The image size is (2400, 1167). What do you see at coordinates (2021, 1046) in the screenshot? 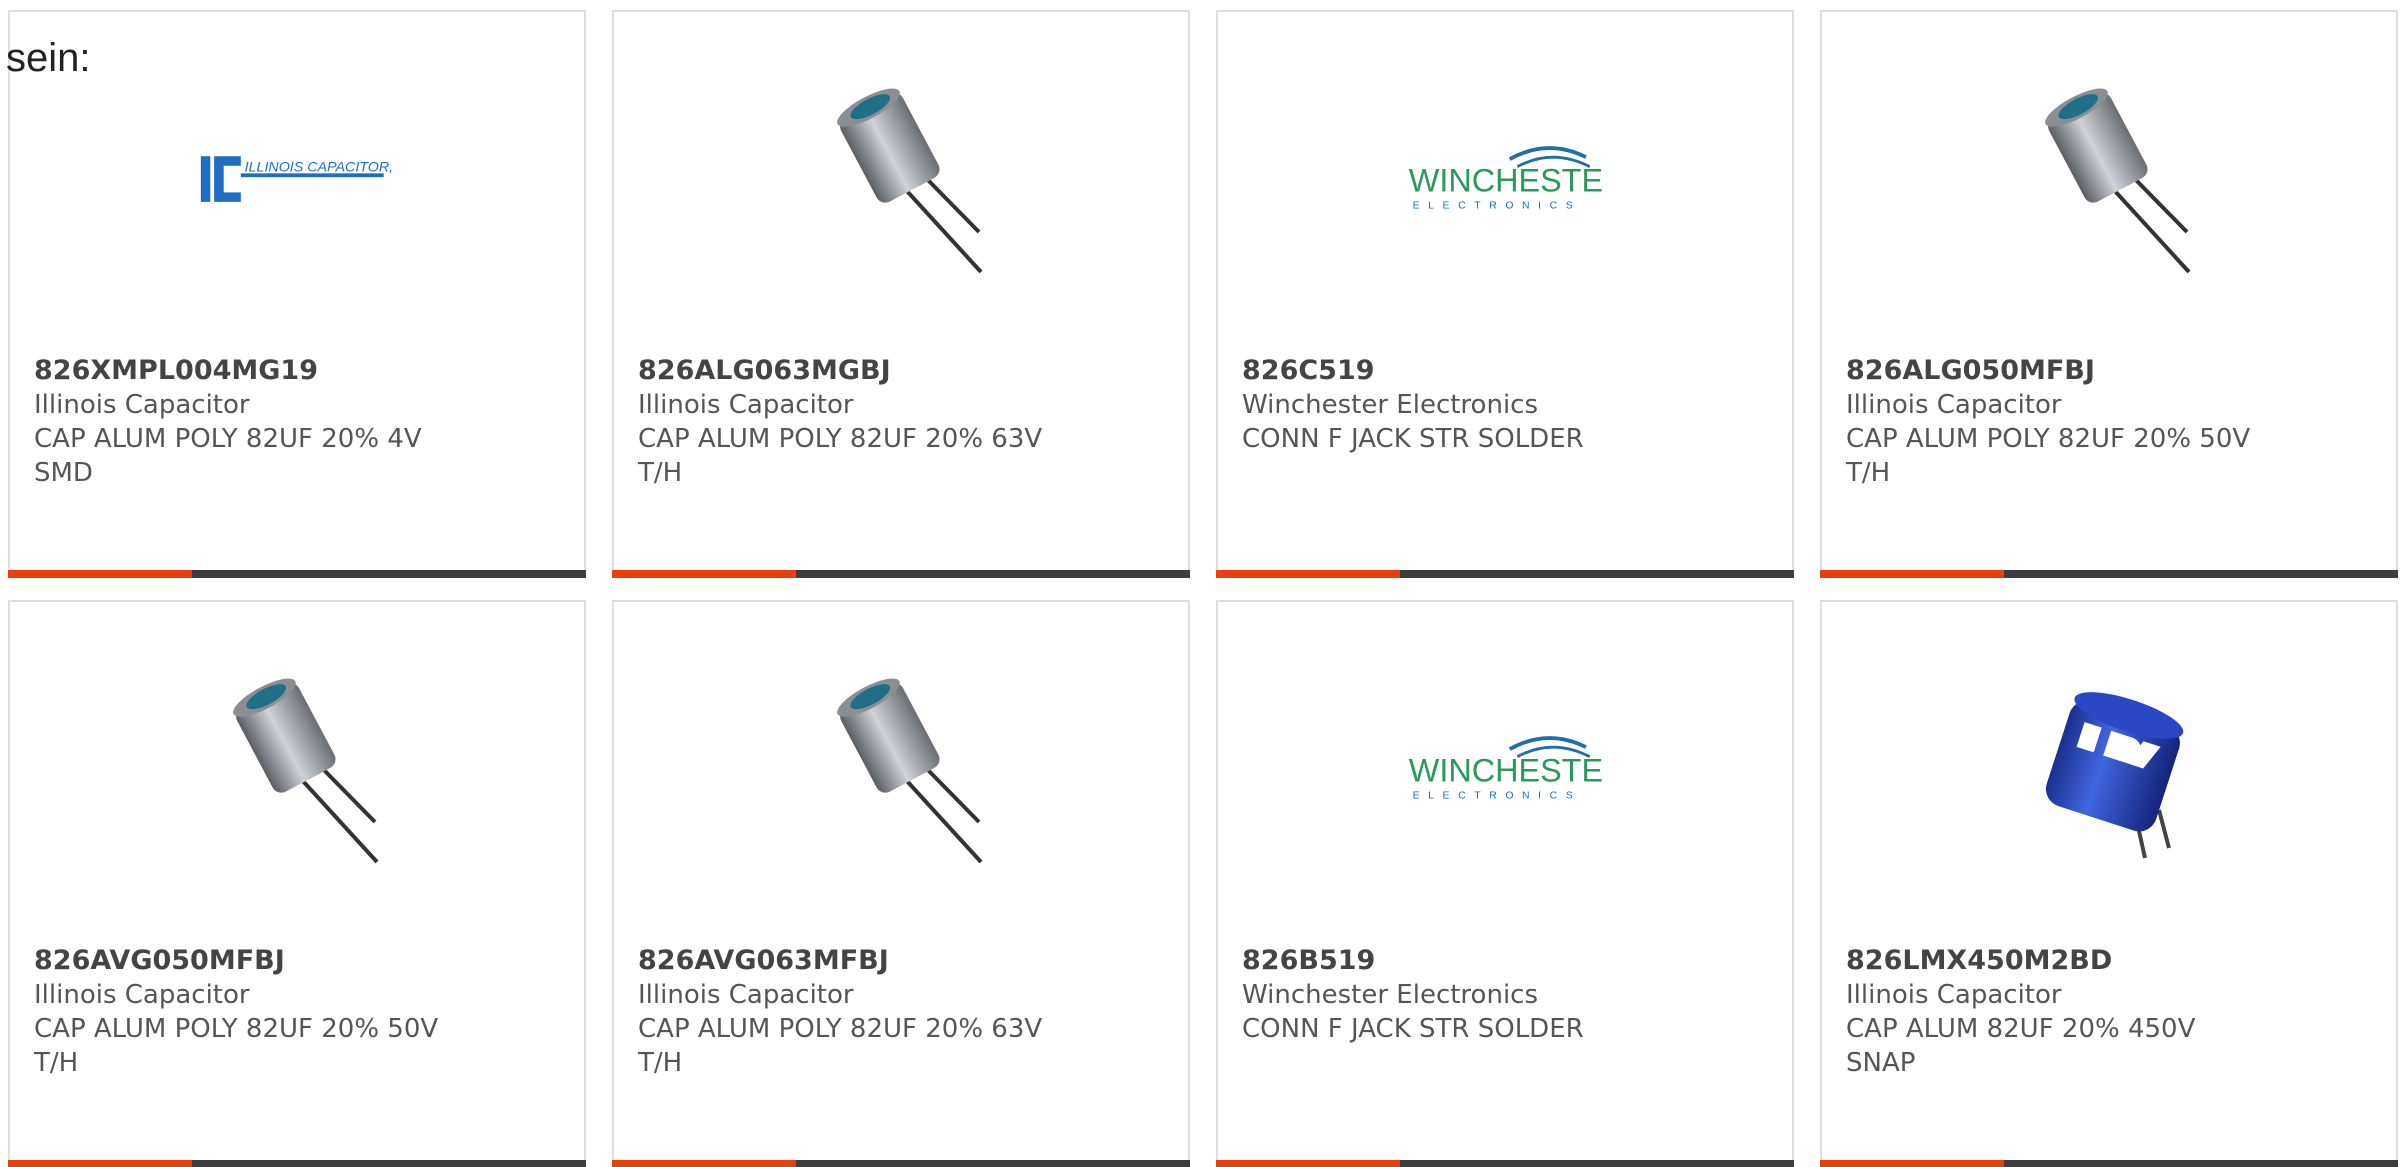
I see `description: CAP ALUM 82UF 20% 450V SNAP` at bounding box center [2021, 1046].